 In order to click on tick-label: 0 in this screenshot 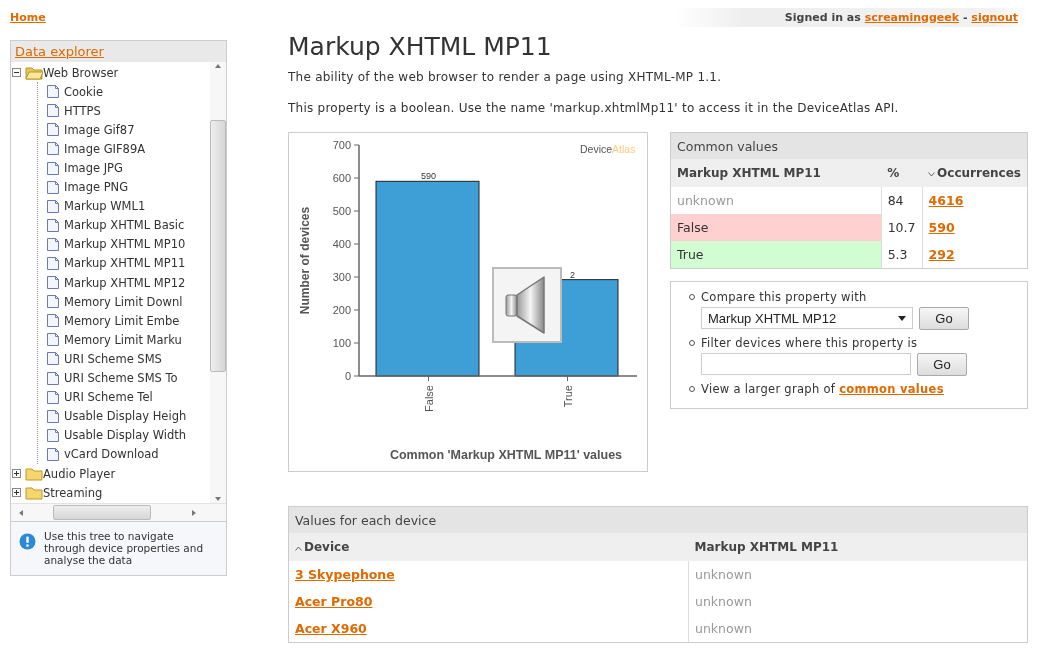, I will do `click(347, 376)`.